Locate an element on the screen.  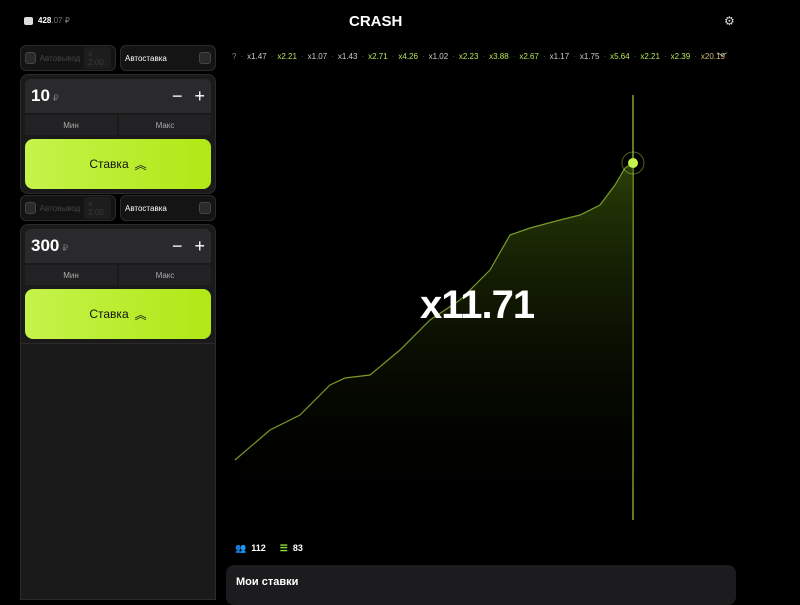
players-count: 112 is located at coordinates (258, 548).